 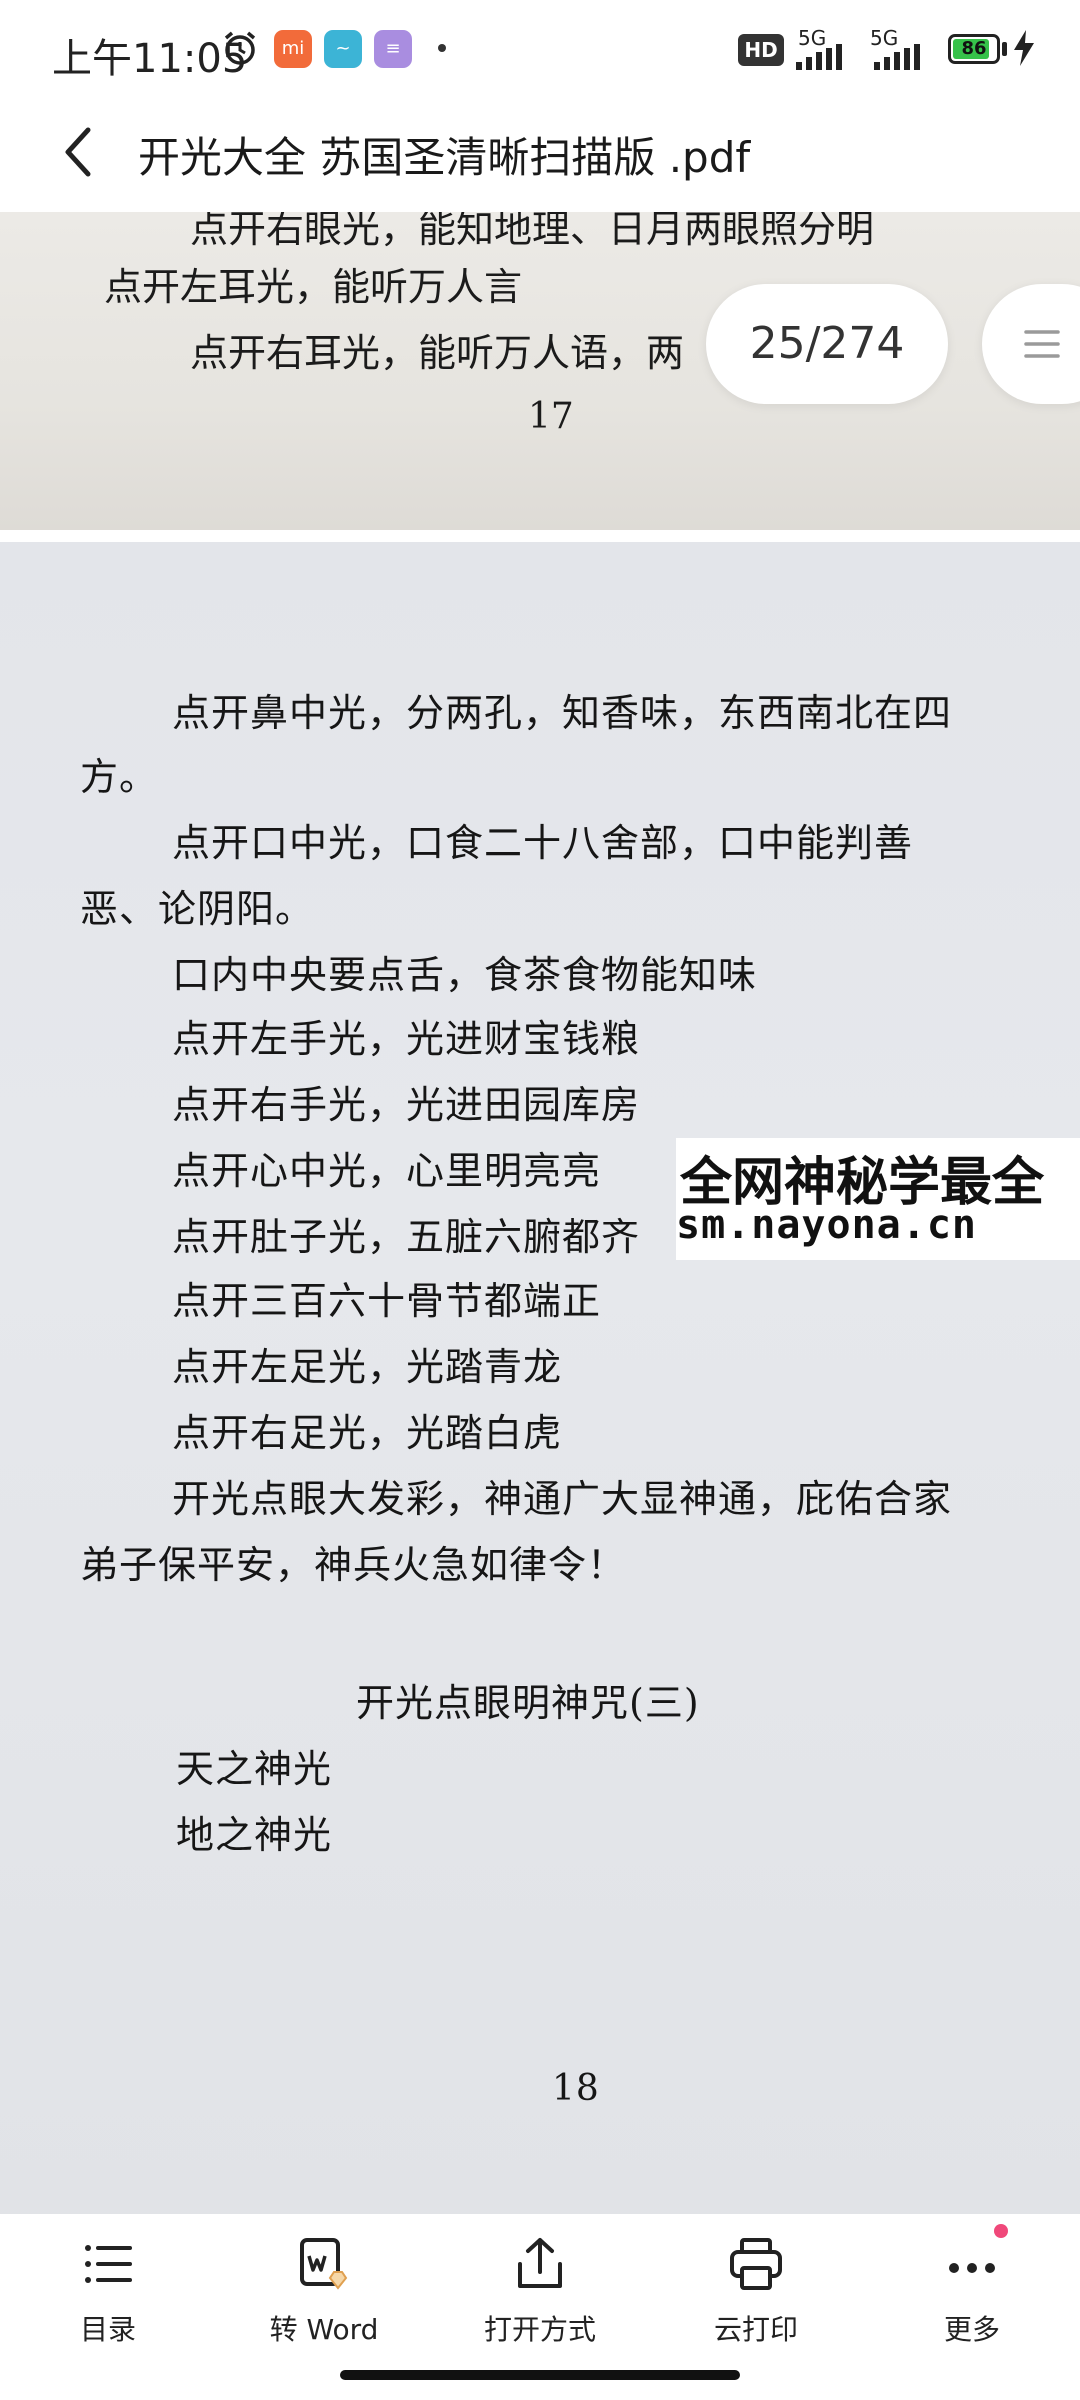 I want to click on home-indicator, so click(x=540, y=2375).